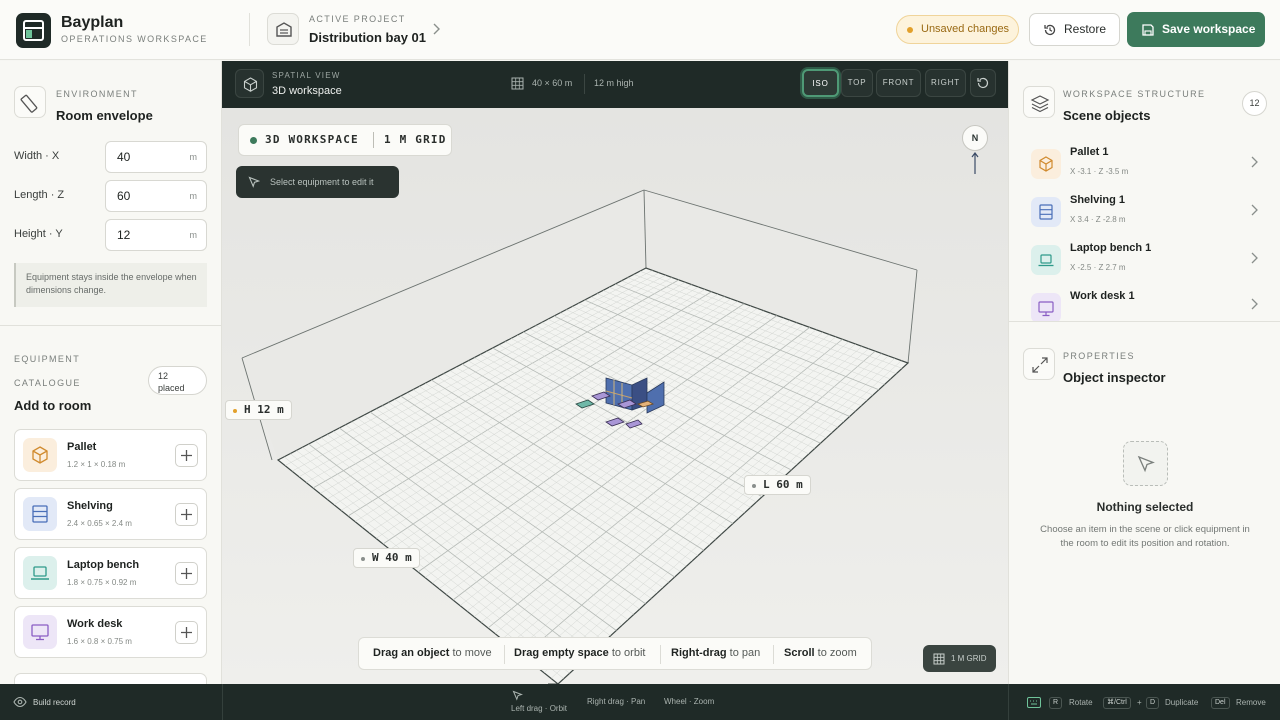  What do you see at coordinates (33, 30) in the screenshot?
I see `bayplan-logo-icon` at bounding box center [33, 30].